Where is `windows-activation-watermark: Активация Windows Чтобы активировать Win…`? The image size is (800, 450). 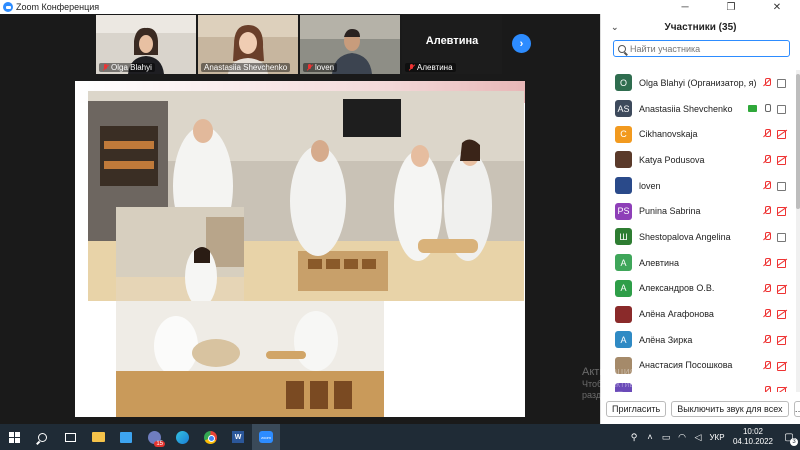
windows-activation-watermark: Активация Windows Чтобы активировать Win… is located at coordinates (672, 383).